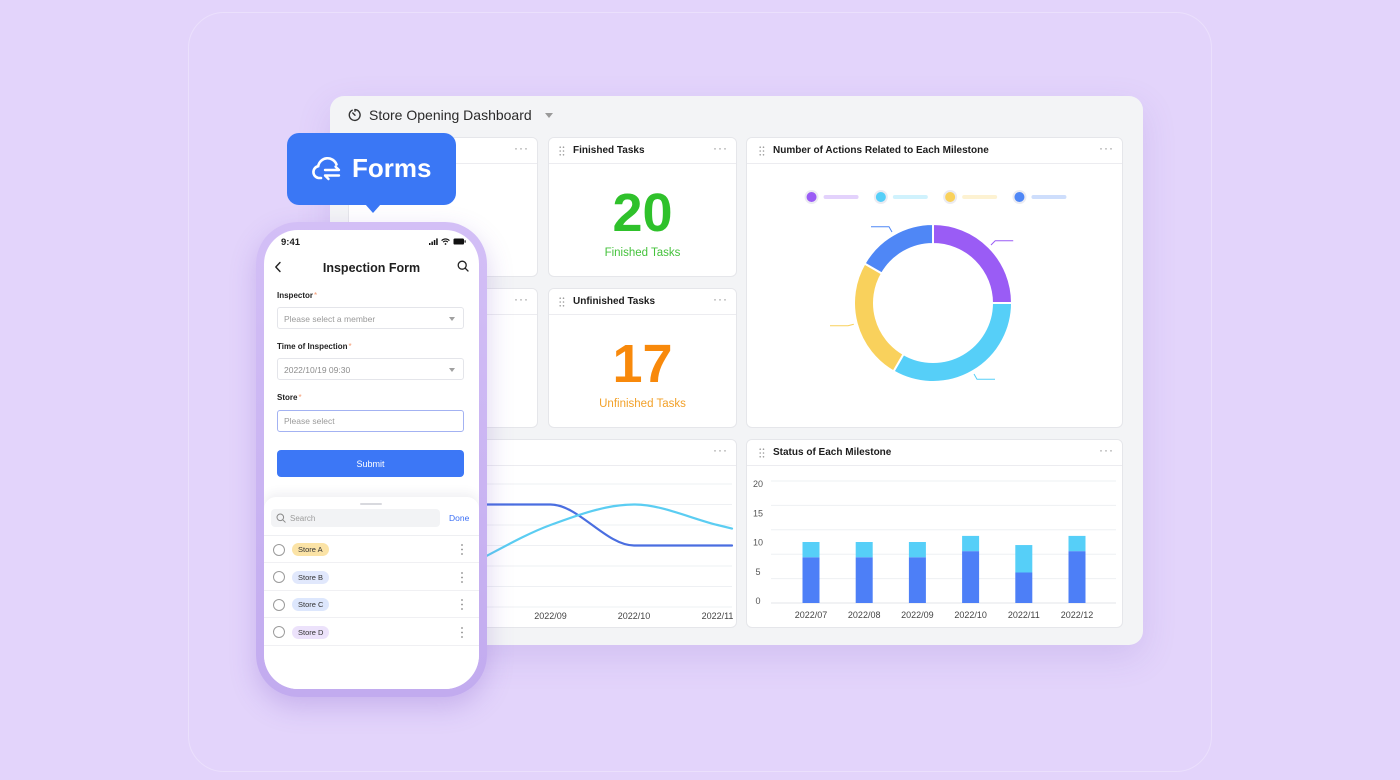 The height and width of the screenshot is (780, 1400). I want to click on forms-badge: Forms, so click(371, 173).